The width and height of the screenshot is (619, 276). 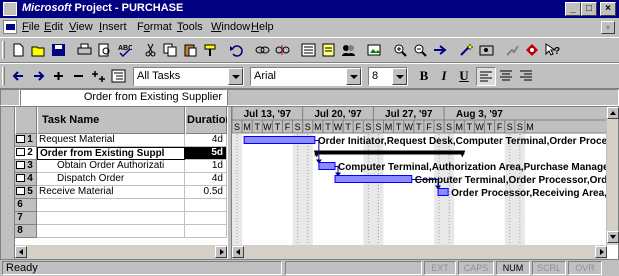 I want to click on gantt-scroll-left-button, so click(x=238, y=252).